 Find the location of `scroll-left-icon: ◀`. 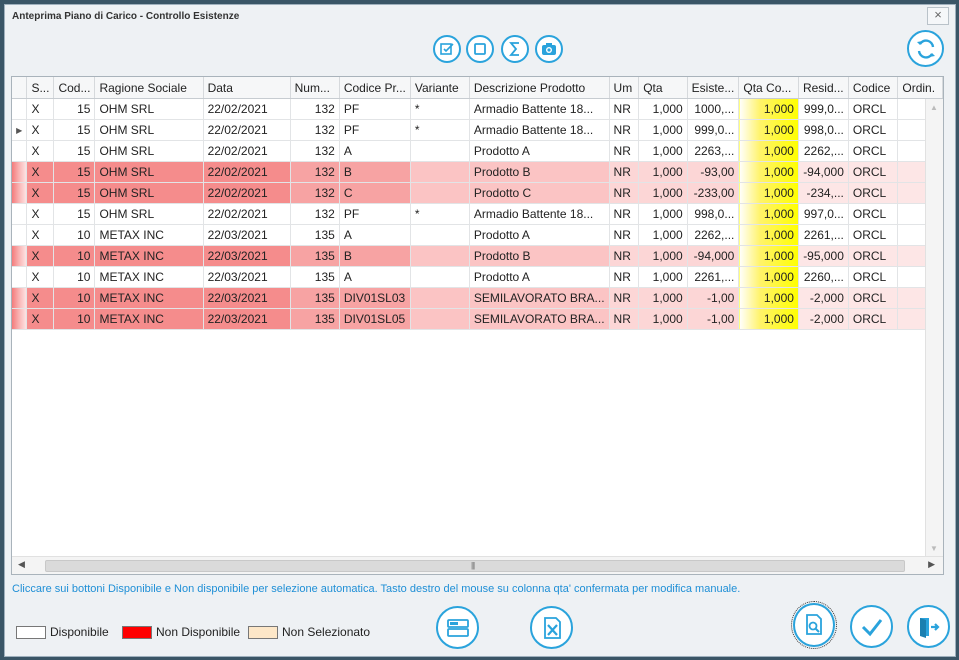

scroll-left-icon: ◀ is located at coordinates (21, 564).